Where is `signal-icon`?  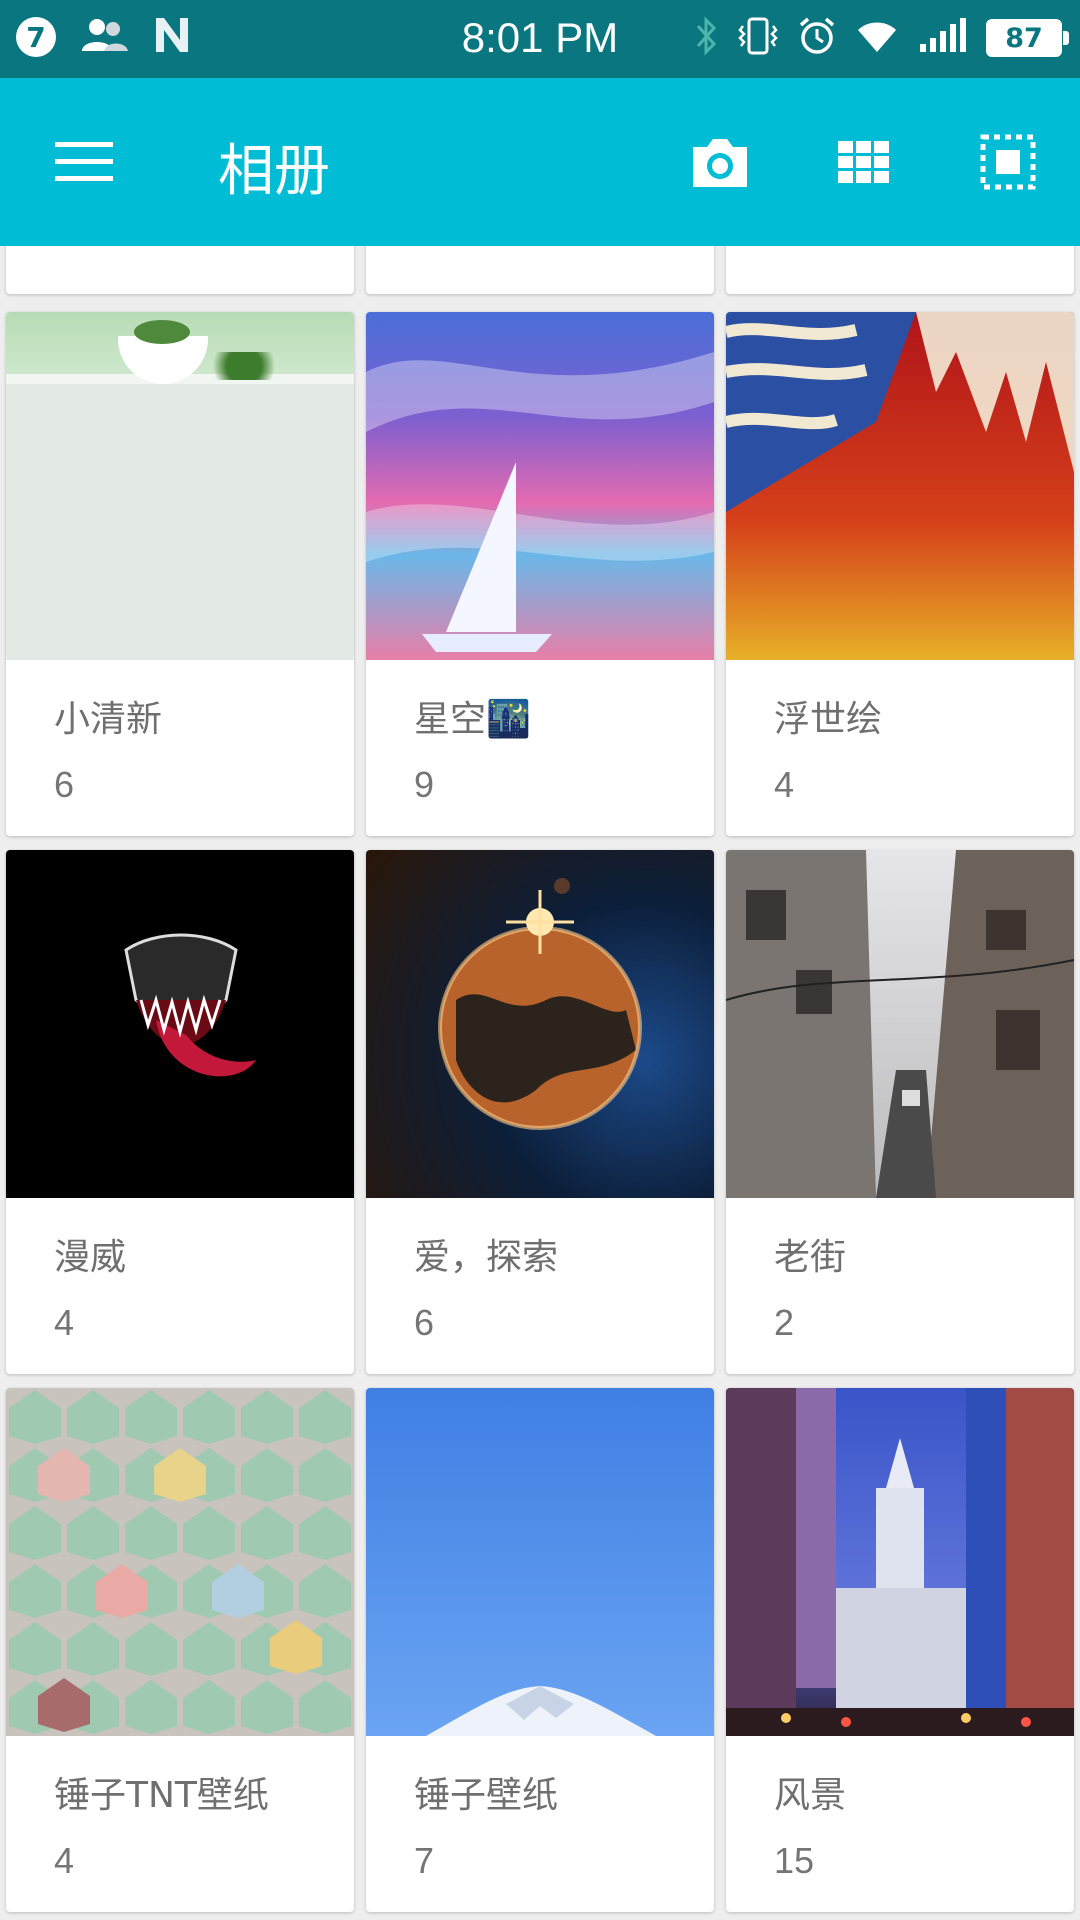
signal-icon is located at coordinates (942, 38).